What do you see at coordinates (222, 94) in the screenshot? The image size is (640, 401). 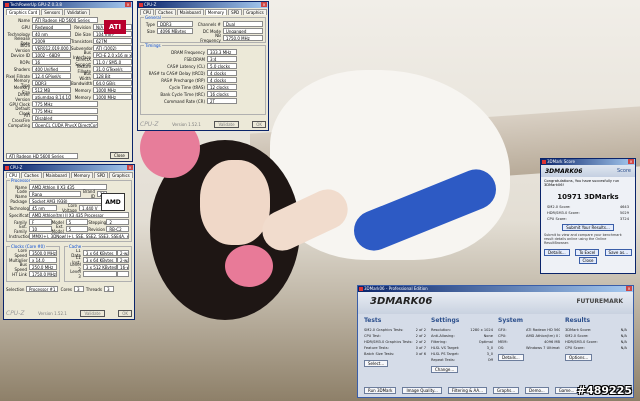 I see `timing-value: 16 clocks` at bounding box center [222, 94].